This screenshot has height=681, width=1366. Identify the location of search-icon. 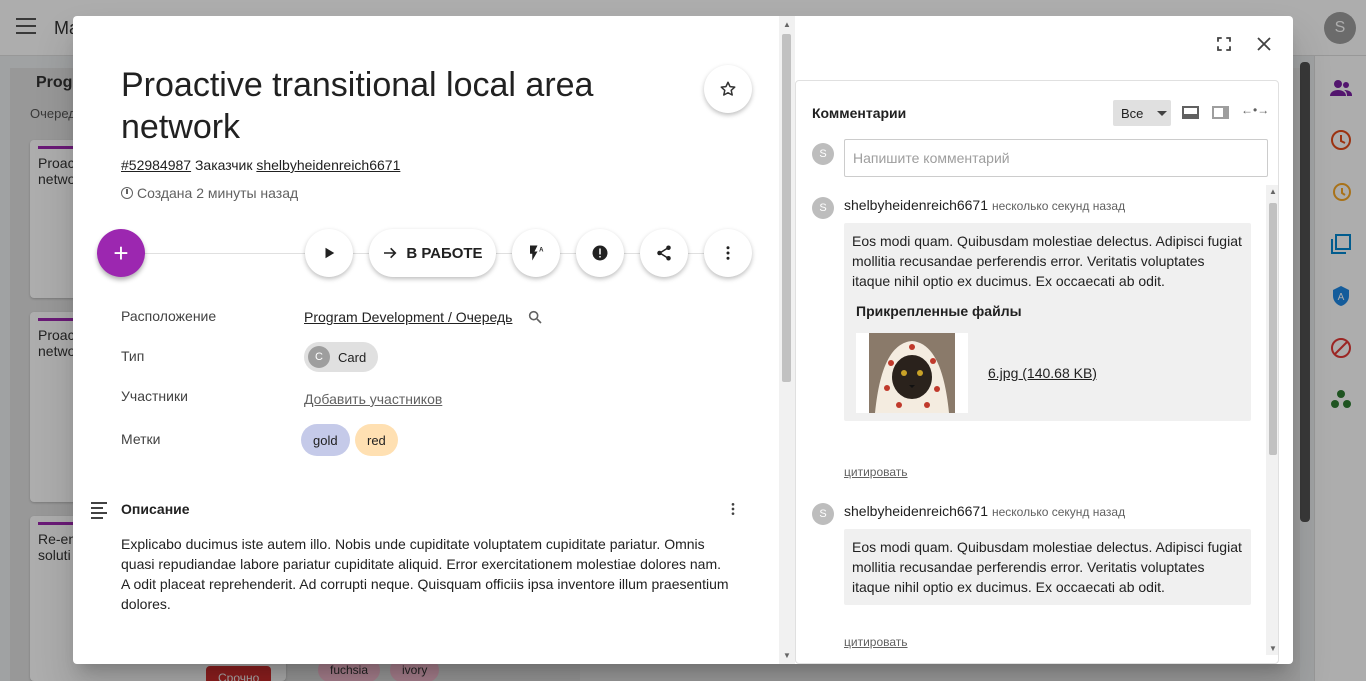
(535, 317).